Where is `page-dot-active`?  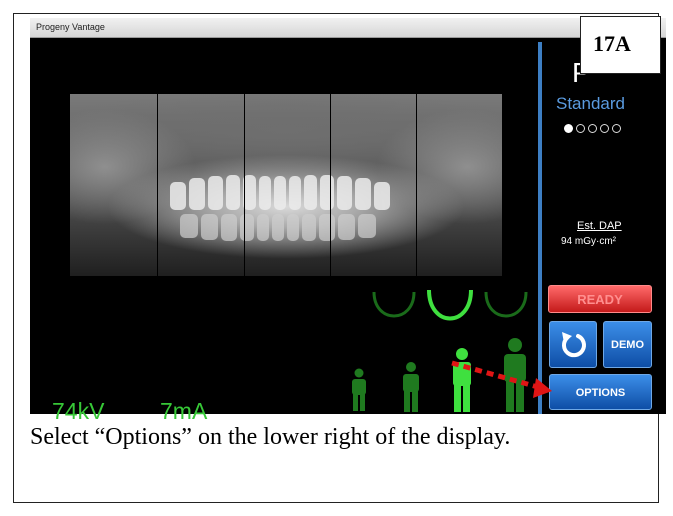 page-dot-active is located at coordinates (568, 128).